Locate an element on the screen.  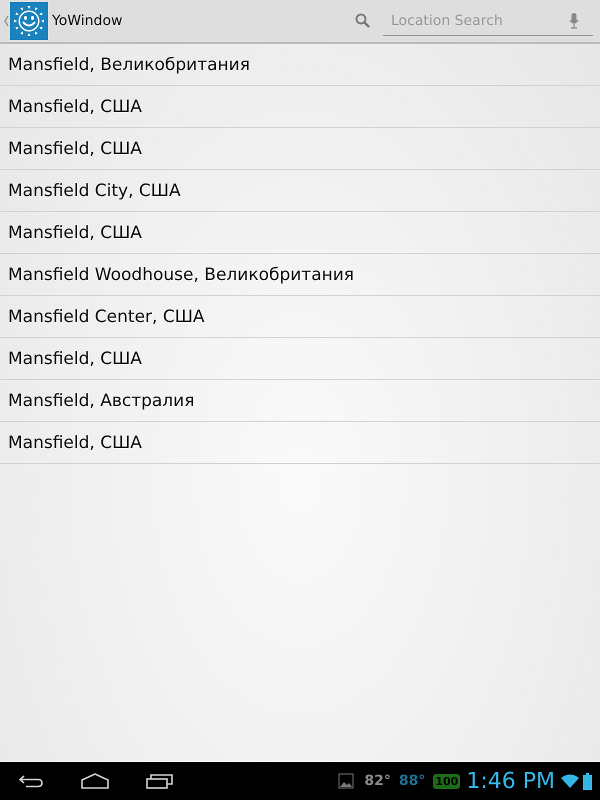
sun-logo-icon is located at coordinates (29, 21).